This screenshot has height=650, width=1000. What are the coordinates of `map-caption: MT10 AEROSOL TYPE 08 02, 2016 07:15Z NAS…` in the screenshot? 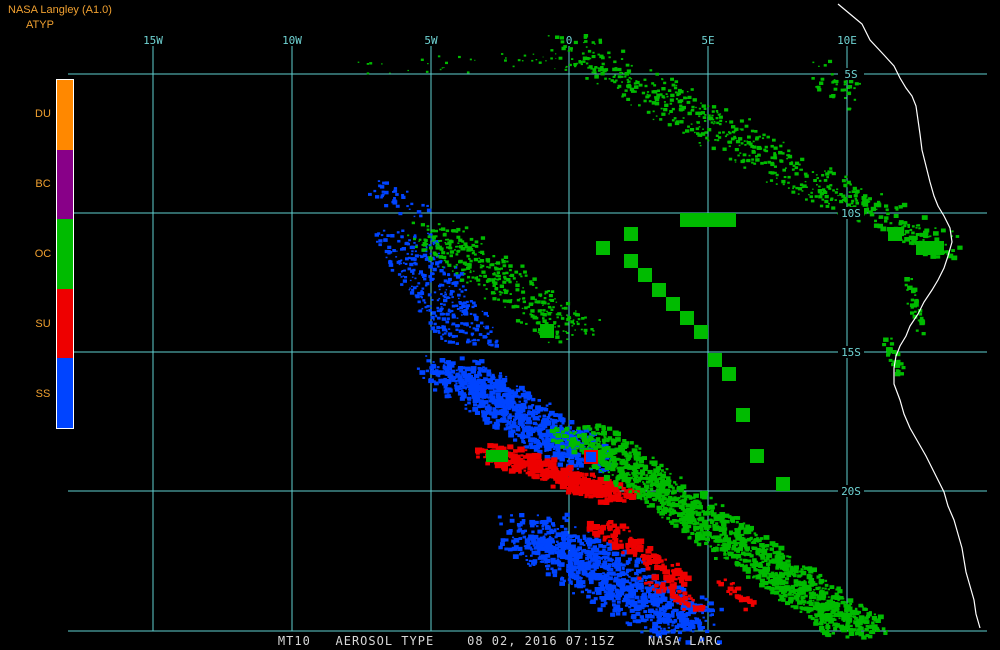 It's located at (500, 641).